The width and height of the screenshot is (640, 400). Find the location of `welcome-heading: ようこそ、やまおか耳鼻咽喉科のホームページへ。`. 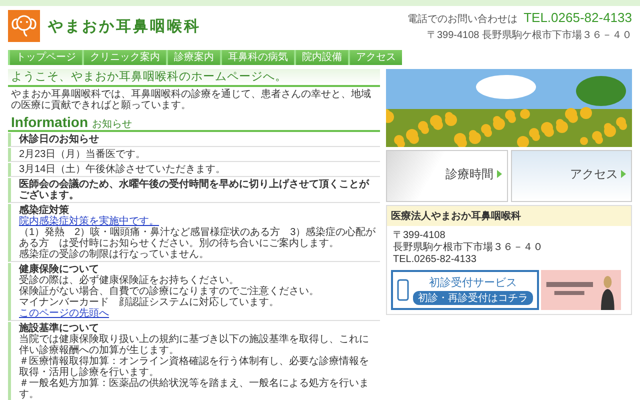

welcome-heading: ようこそ、やまおか耳鼻咽喉科のホームページへ。 is located at coordinates (194, 78).